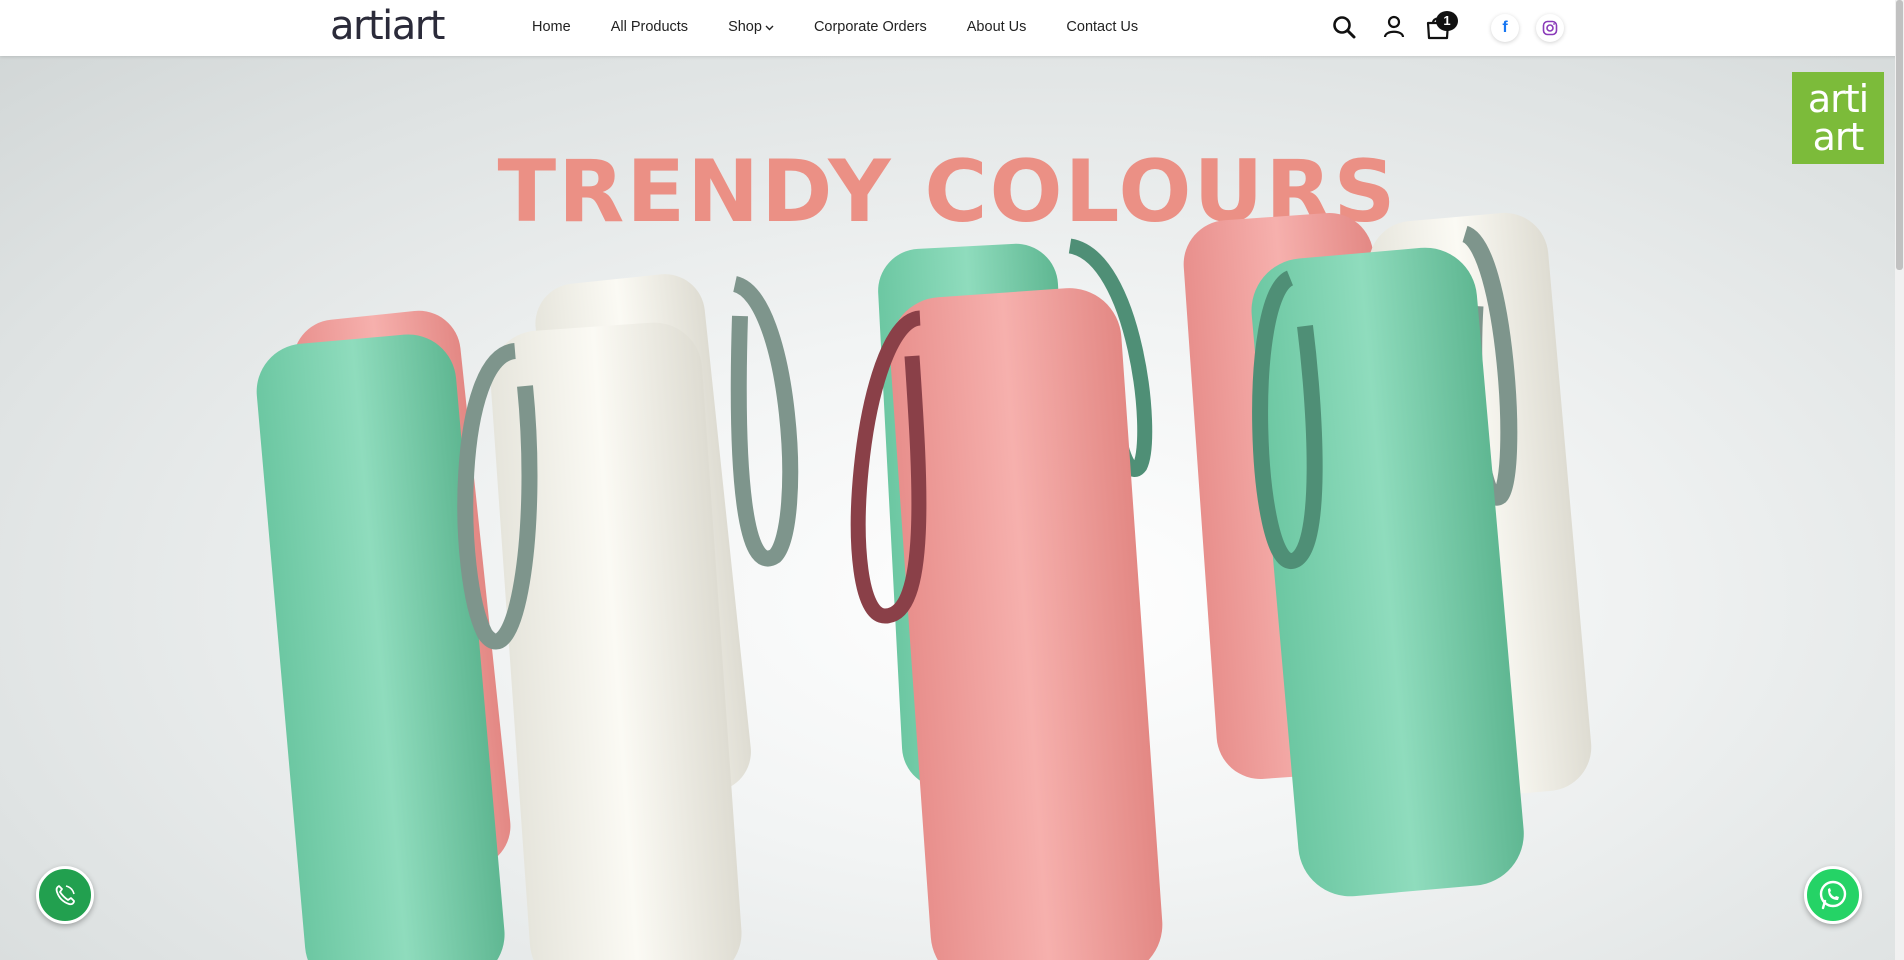 This screenshot has height=960, width=1904. Describe the element at coordinates (769, 28) in the screenshot. I see `chevron-down-icon` at that location.